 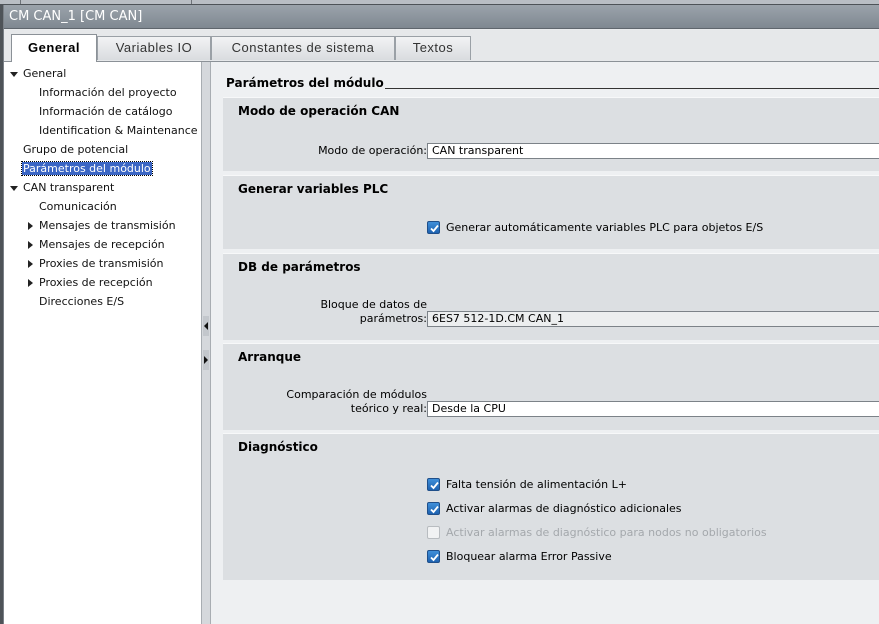 I want to click on tab-general: General, so click(x=54, y=48).